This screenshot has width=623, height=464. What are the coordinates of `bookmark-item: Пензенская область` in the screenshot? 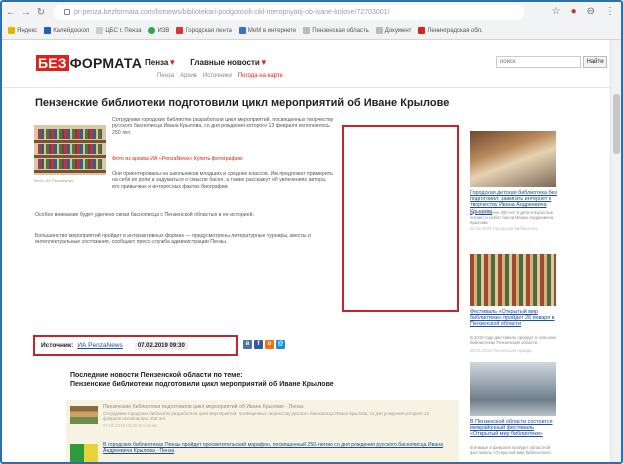 It's located at (336, 30).